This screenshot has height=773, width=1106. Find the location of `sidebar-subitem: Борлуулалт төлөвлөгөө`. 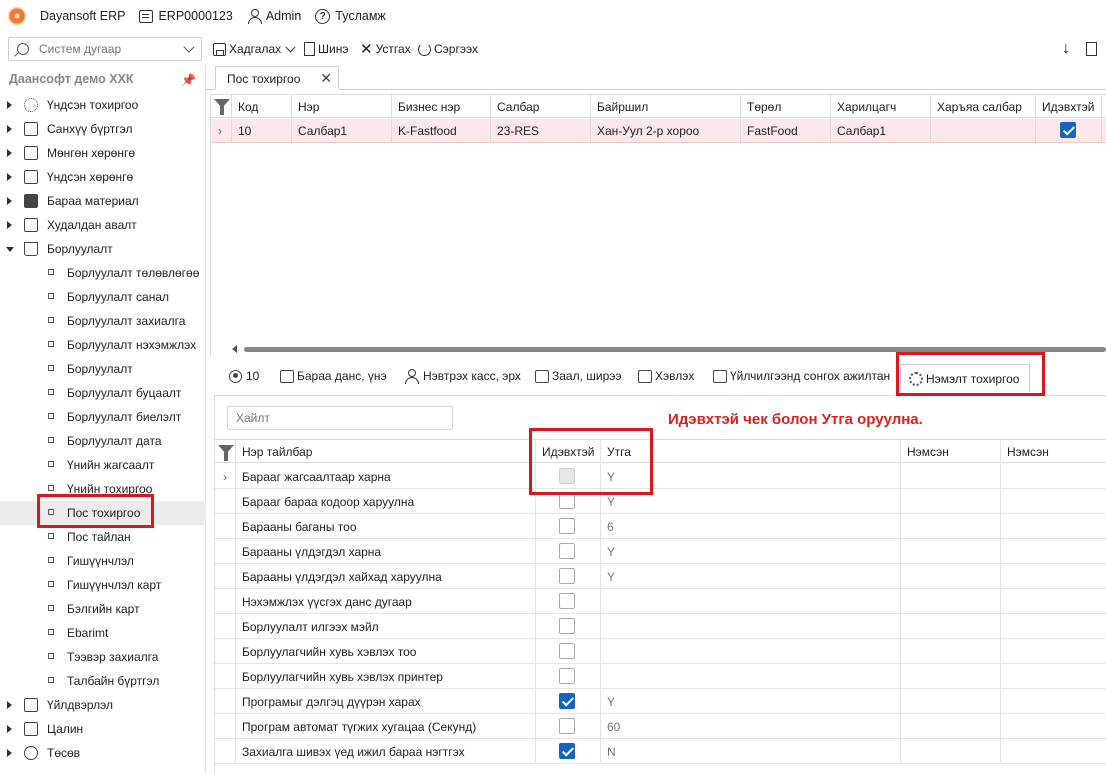

sidebar-subitem: Борлуулалт төлөвлөгөө is located at coordinates (103, 273).